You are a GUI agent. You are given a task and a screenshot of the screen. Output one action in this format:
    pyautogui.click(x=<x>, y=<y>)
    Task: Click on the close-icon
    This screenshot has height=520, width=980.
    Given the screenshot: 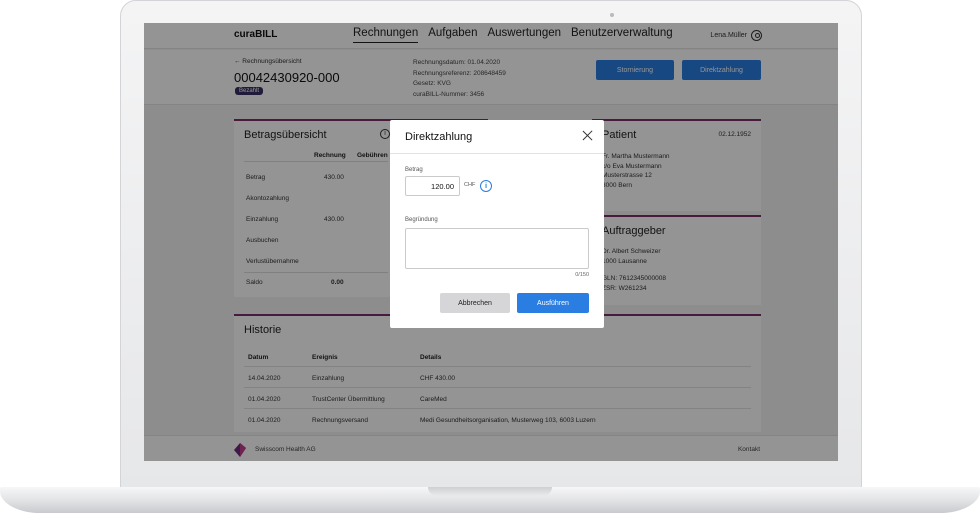 What is the action you would take?
    pyautogui.click(x=587, y=135)
    